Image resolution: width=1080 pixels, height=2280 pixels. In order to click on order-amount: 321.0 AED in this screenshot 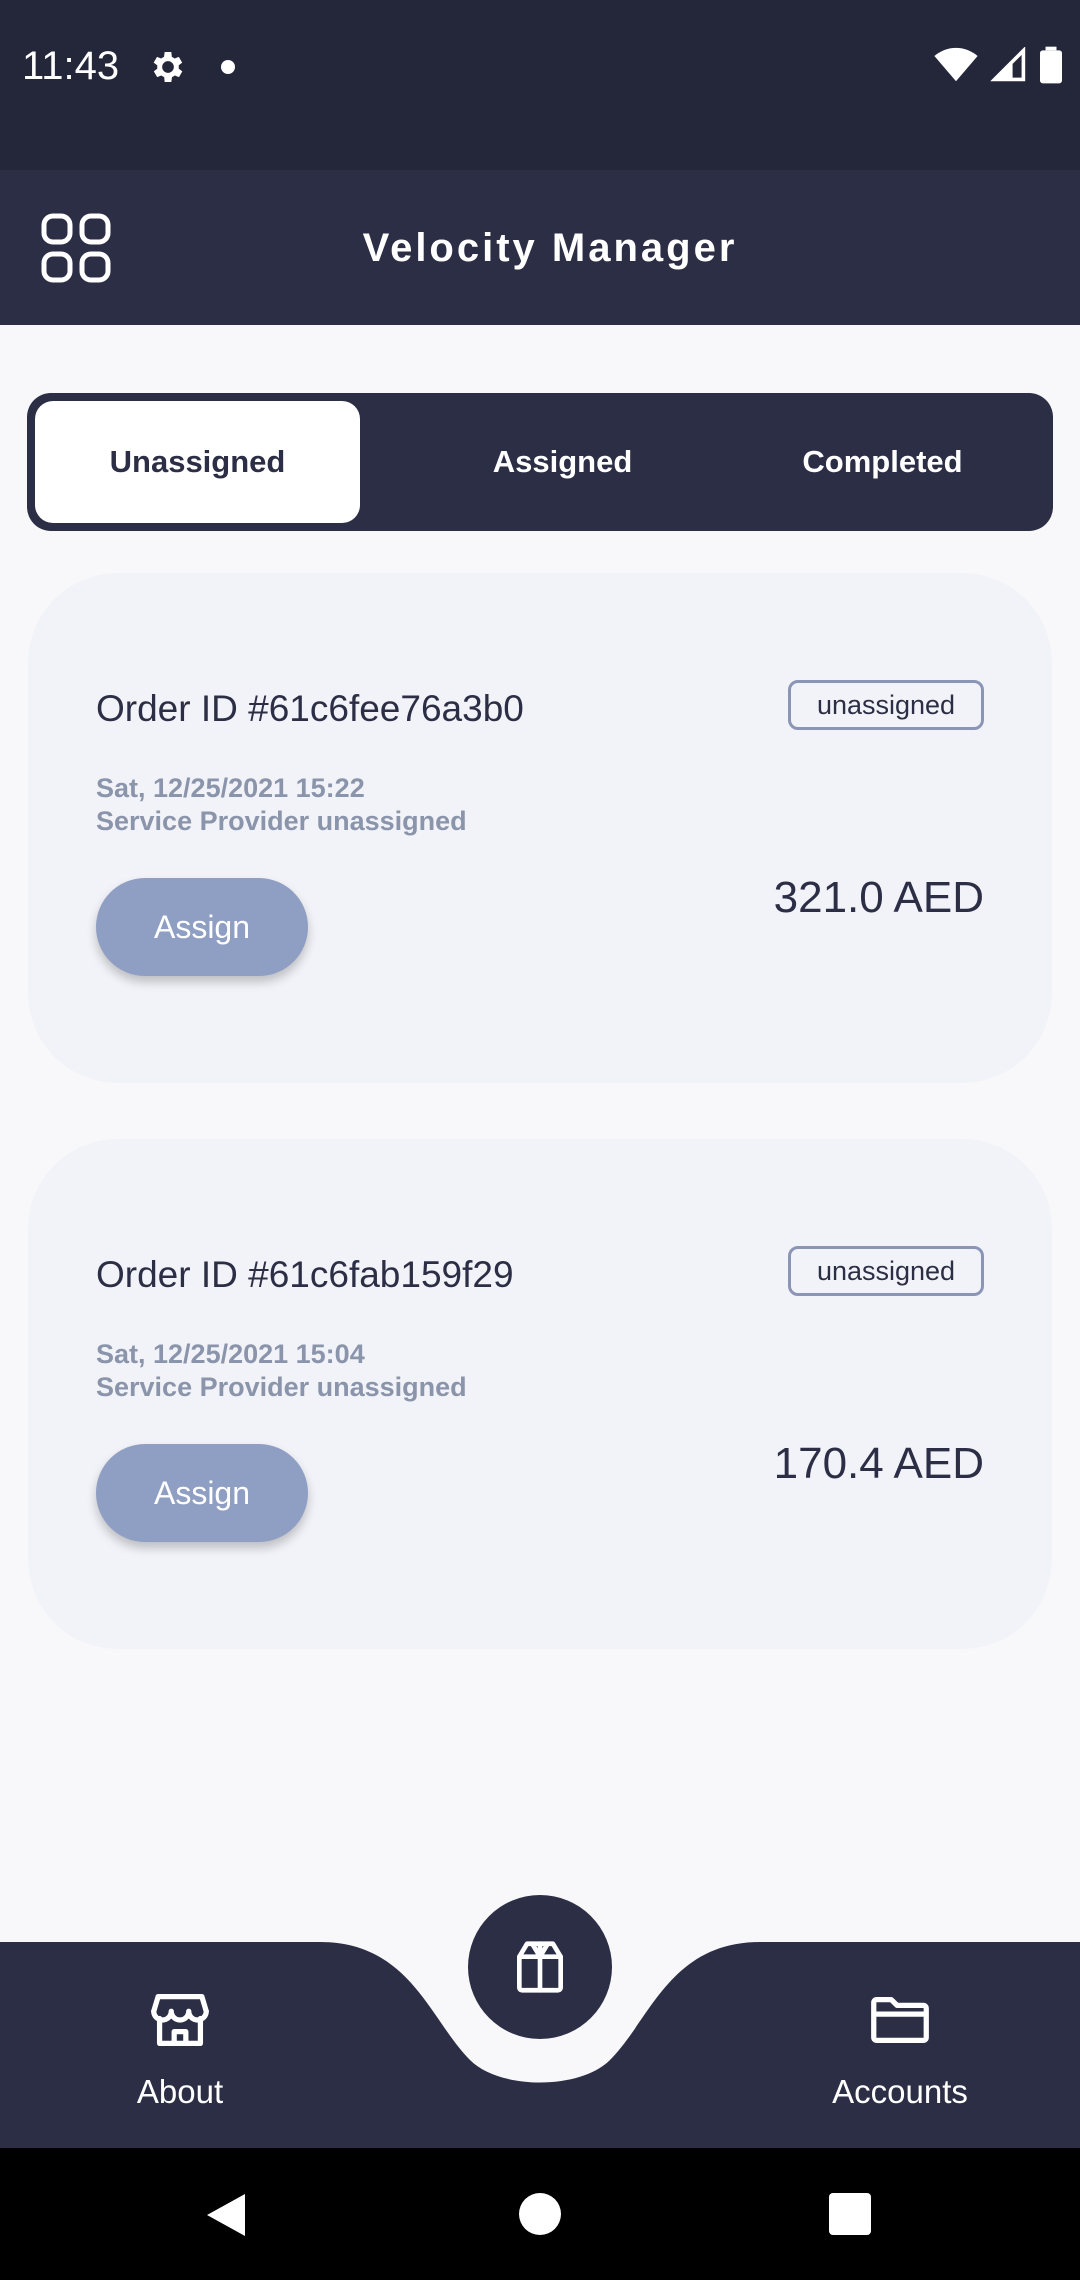, I will do `click(878, 897)`.